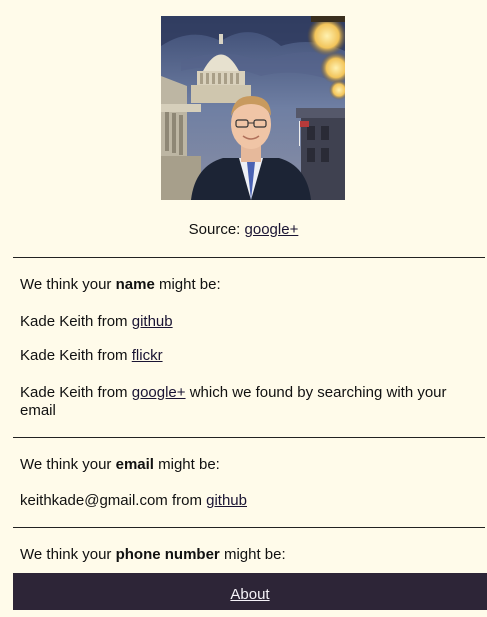 This screenshot has height=617, width=487. Describe the element at coordinates (113, 500) in the screenshot. I see `email-item-text: keithkade@gmail.com from` at that location.